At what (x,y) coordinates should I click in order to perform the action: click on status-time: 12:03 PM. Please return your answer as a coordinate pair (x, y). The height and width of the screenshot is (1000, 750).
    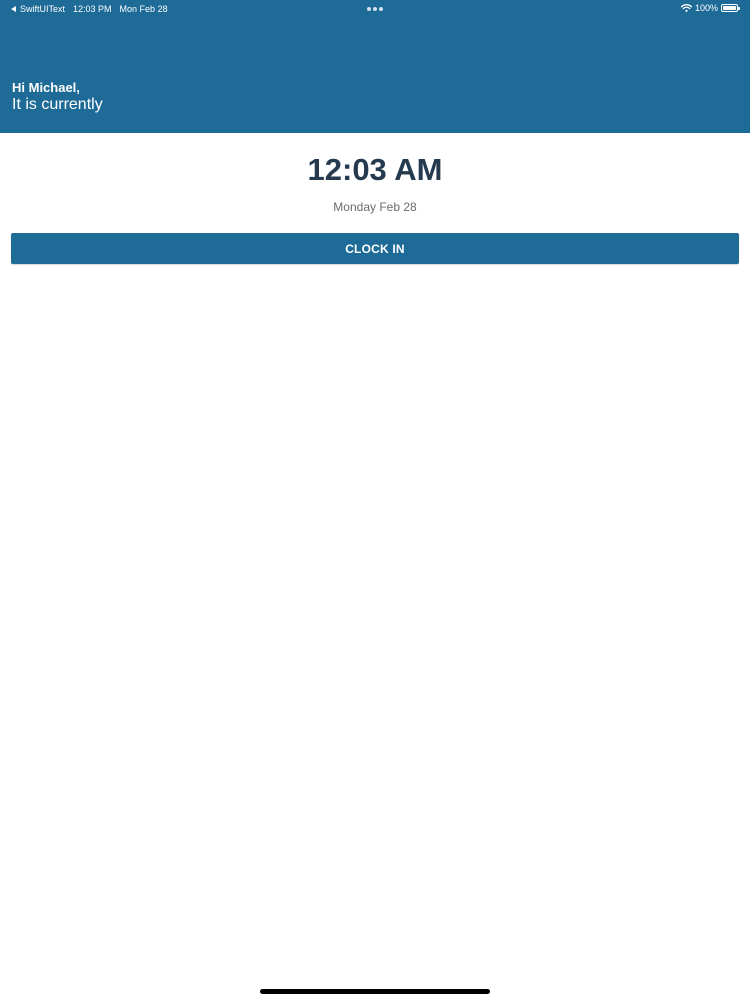
    Looking at the image, I should click on (92, 9).